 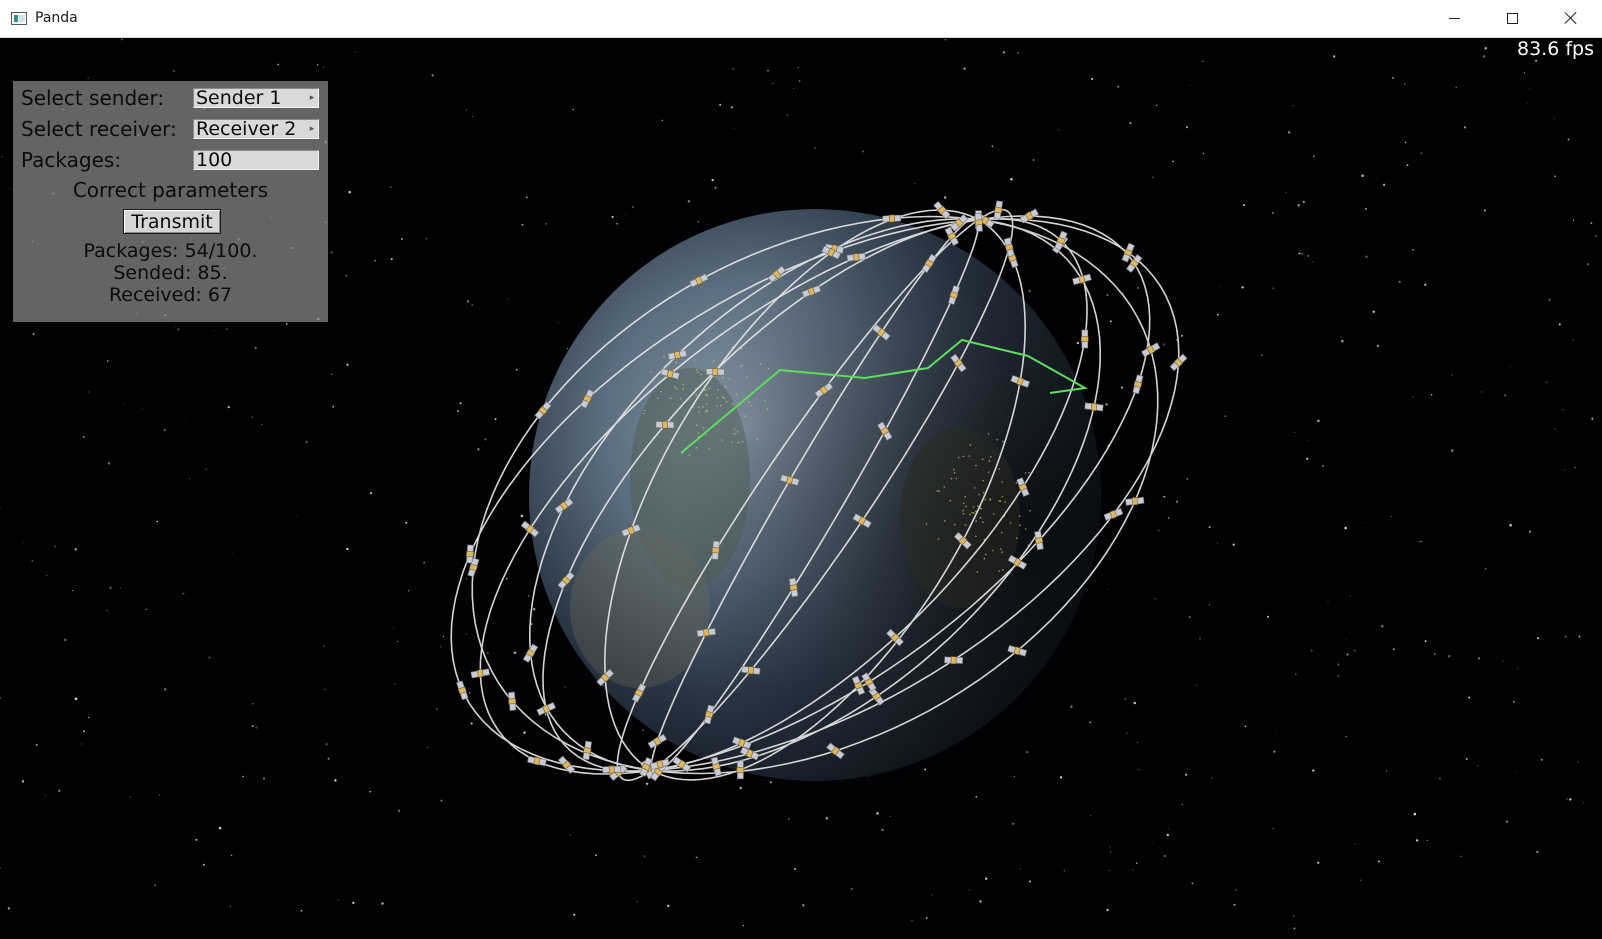 I want to click on transmit-button: Transmit, so click(x=172, y=221).